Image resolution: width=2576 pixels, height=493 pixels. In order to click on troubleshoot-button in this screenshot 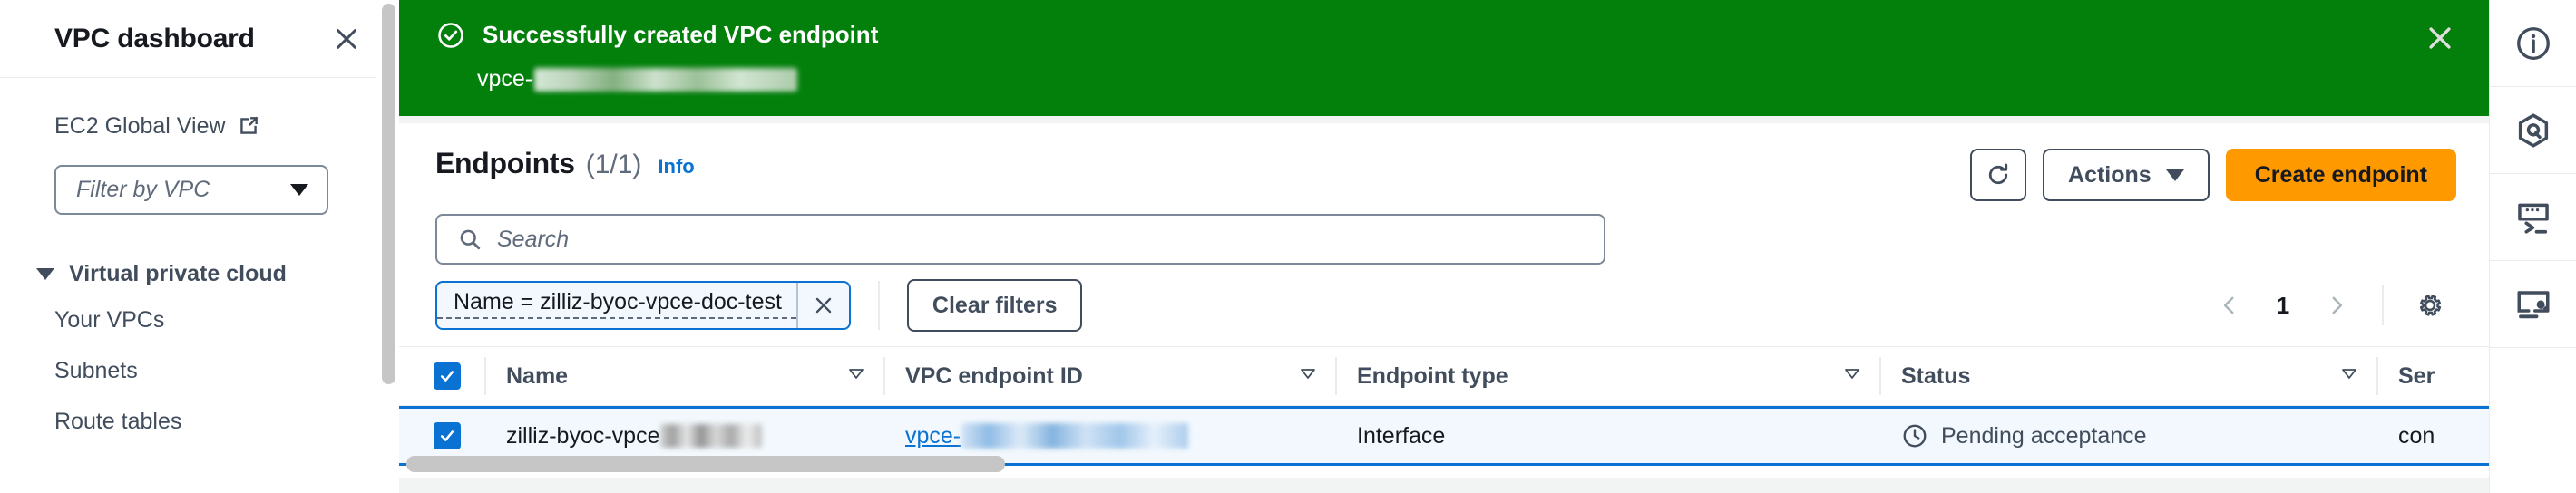, I will do `click(2533, 304)`.